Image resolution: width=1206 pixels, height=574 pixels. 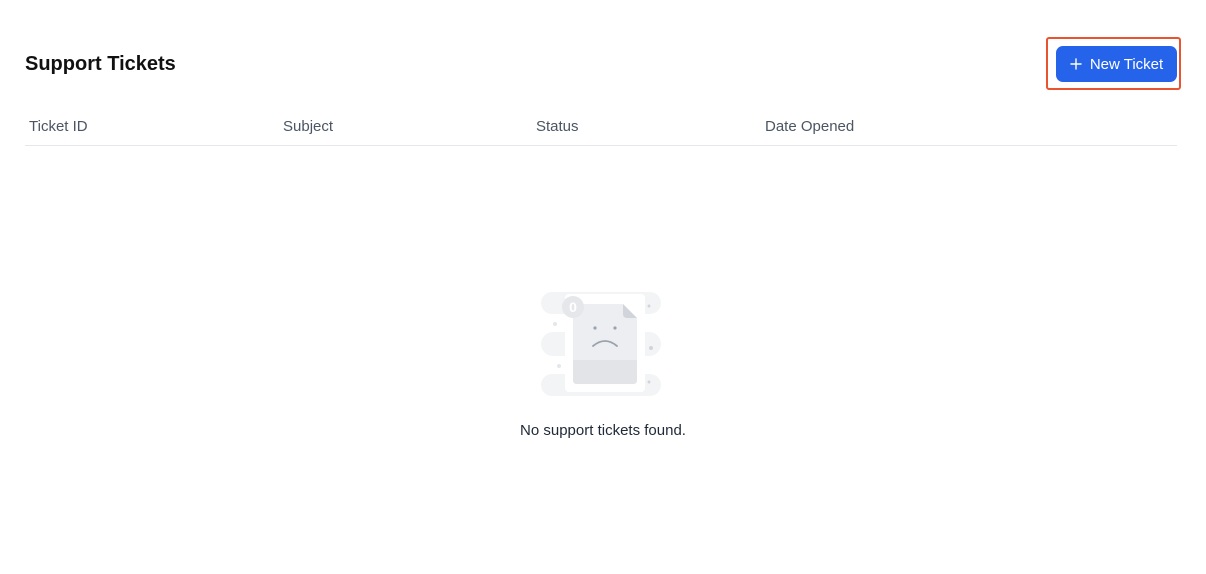 What do you see at coordinates (809, 127) in the screenshot?
I see `column-header-date-opened: Date Opened` at bounding box center [809, 127].